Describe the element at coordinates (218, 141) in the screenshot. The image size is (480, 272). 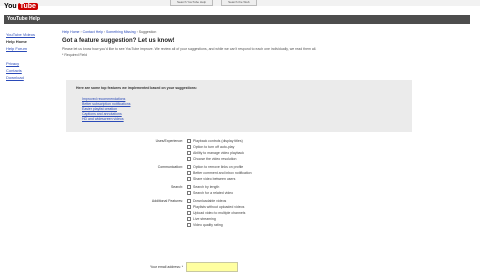
I see `option-label: Playback controls (display titles)` at that location.